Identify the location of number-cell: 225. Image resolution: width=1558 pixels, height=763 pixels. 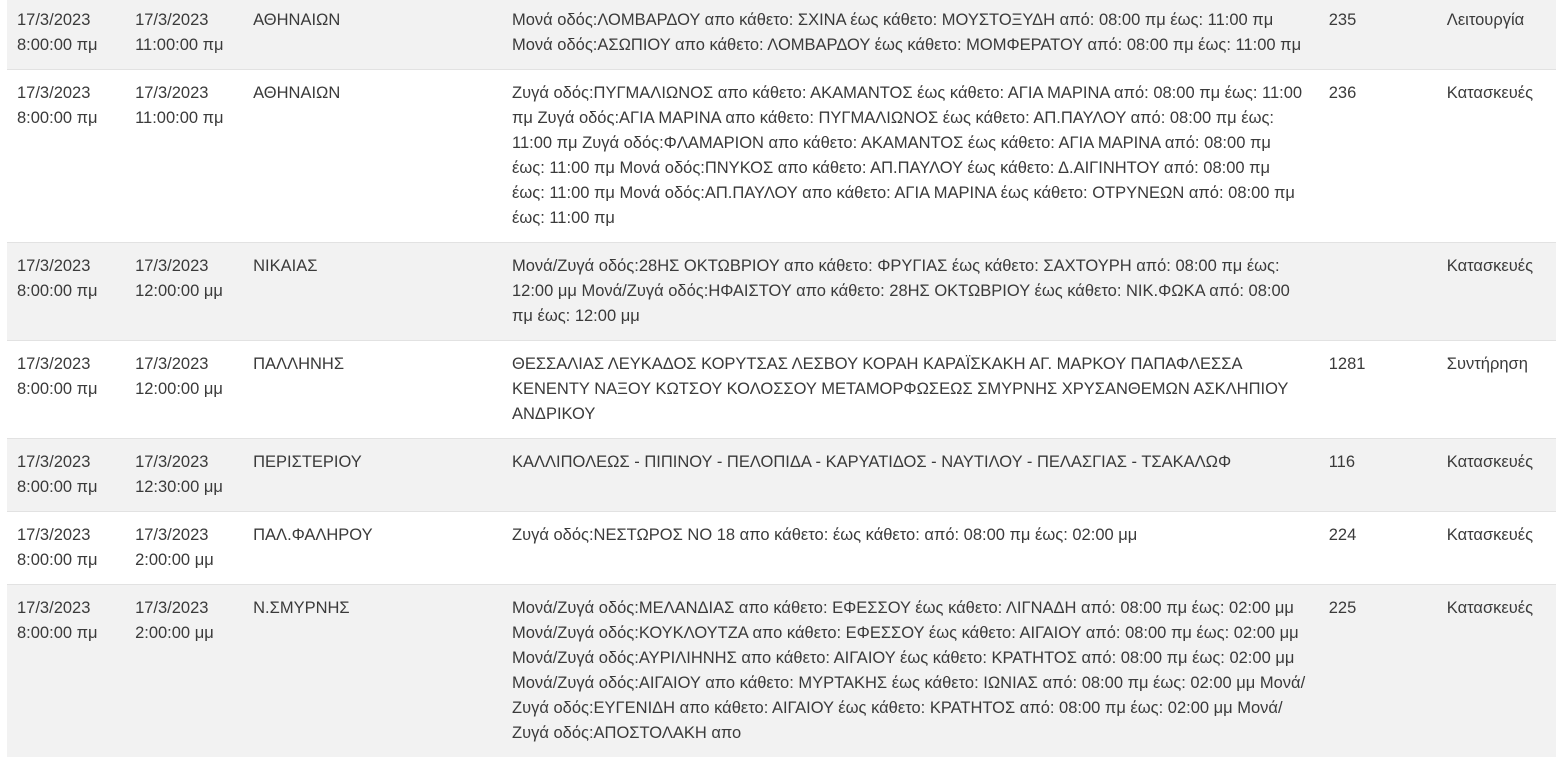
(1377, 670).